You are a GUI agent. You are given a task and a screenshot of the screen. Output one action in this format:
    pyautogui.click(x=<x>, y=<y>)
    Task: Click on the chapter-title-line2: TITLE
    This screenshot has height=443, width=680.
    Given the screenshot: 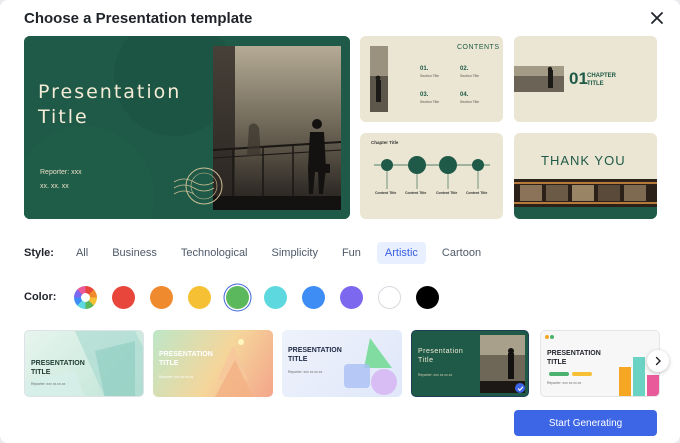 What is the action you would take?
    pyautogui.click(x=595, y=84)
    